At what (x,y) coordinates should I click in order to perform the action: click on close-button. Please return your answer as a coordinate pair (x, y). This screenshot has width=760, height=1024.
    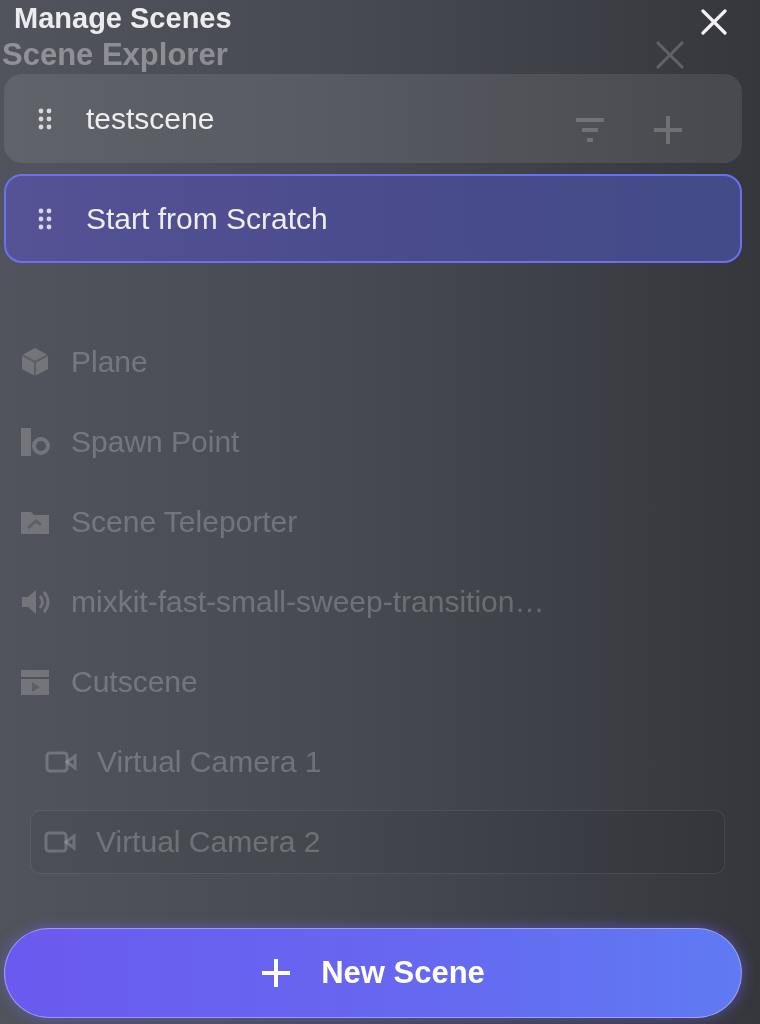
    Looking at the image, I should click on (714, 22).